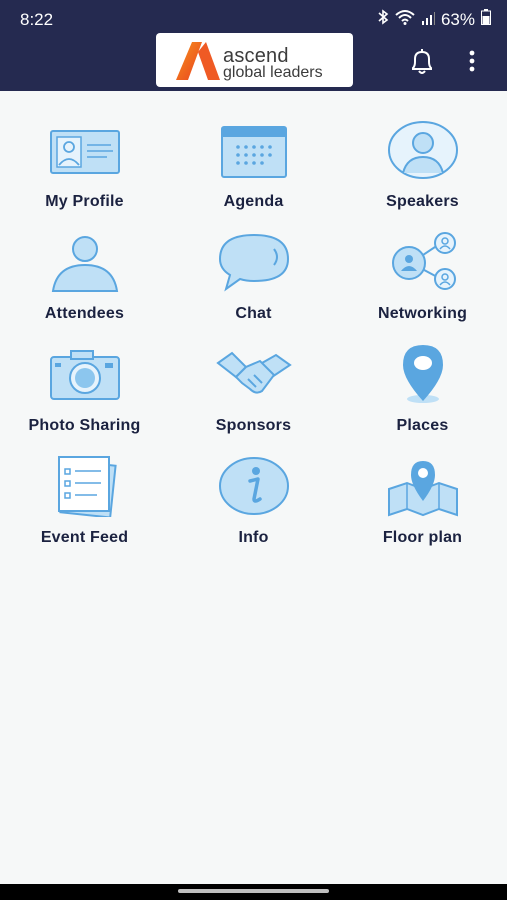  I want to click on app-bar: ascend global leaders, so click(253, 62).